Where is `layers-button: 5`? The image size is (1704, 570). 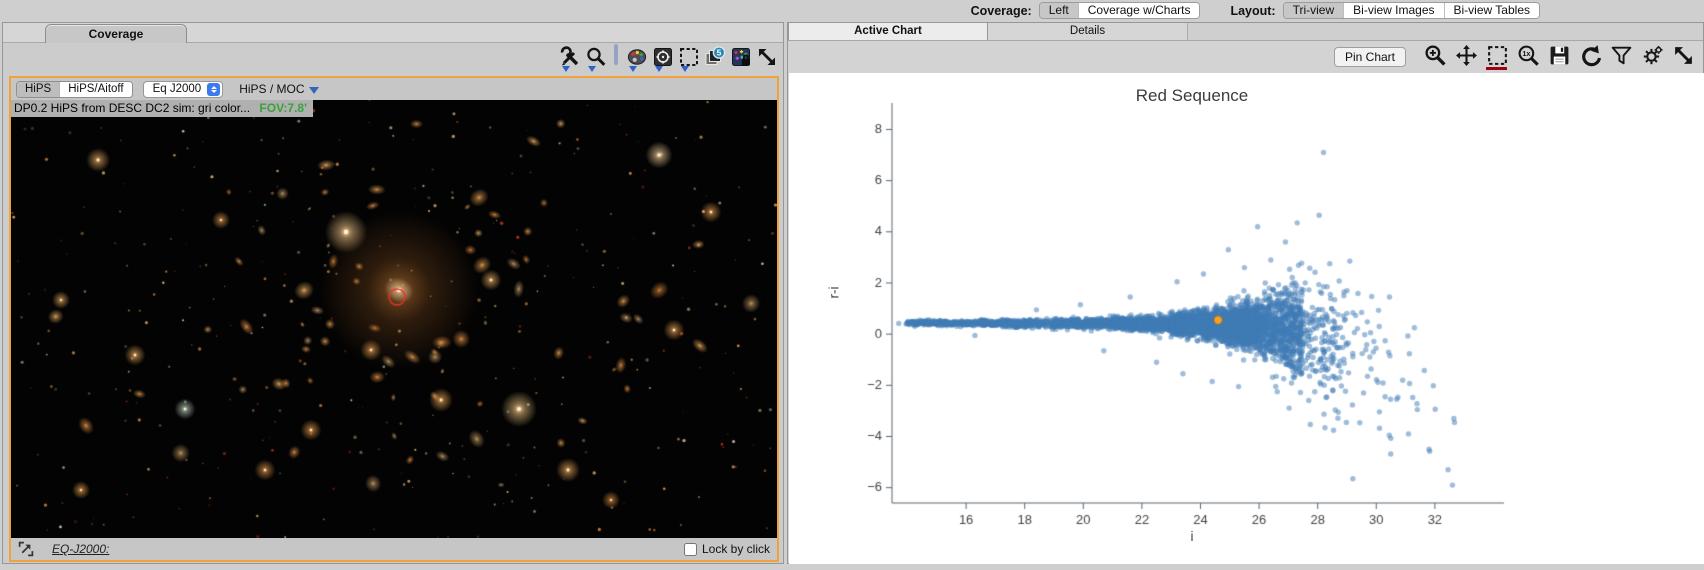
layers-button: 5 is located at coordinates (714, 59).